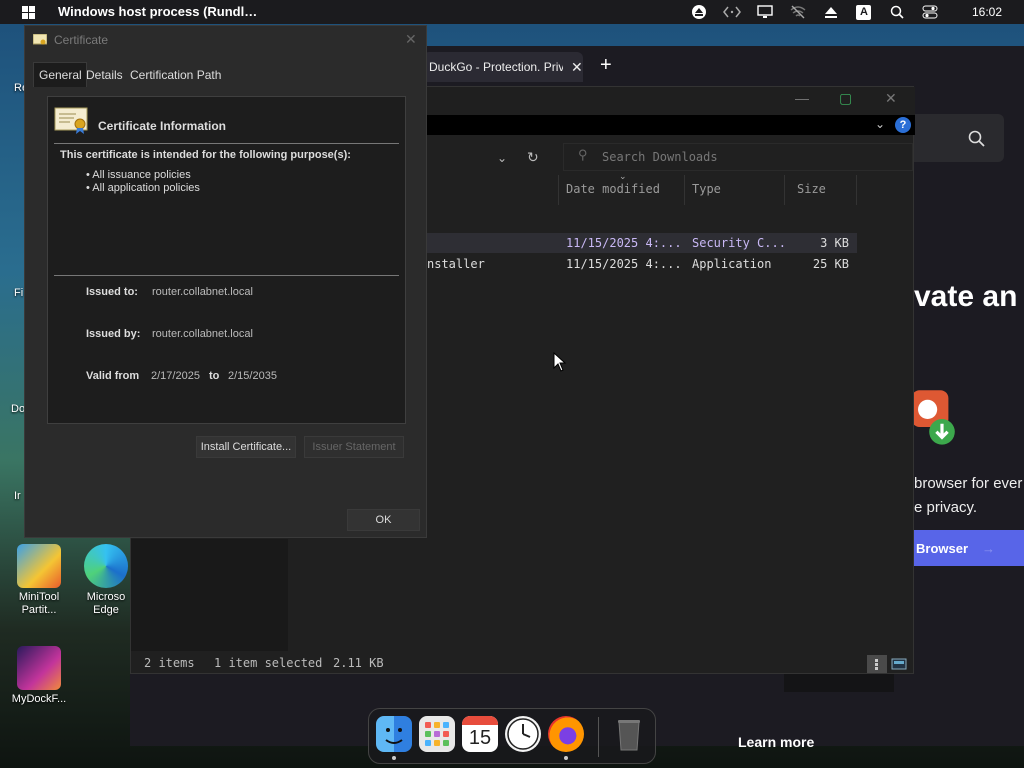 Image resolution: width=1024 pixels, height=768 pixels. I want to click on column-date-modified: Date modified, so click(613, 189).